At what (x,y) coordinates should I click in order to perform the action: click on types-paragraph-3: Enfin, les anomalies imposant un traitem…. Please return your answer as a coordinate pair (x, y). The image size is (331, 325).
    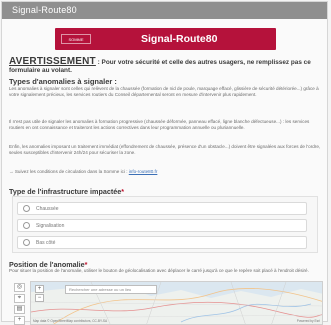
    Looking at the image, I should click on (165, 149).